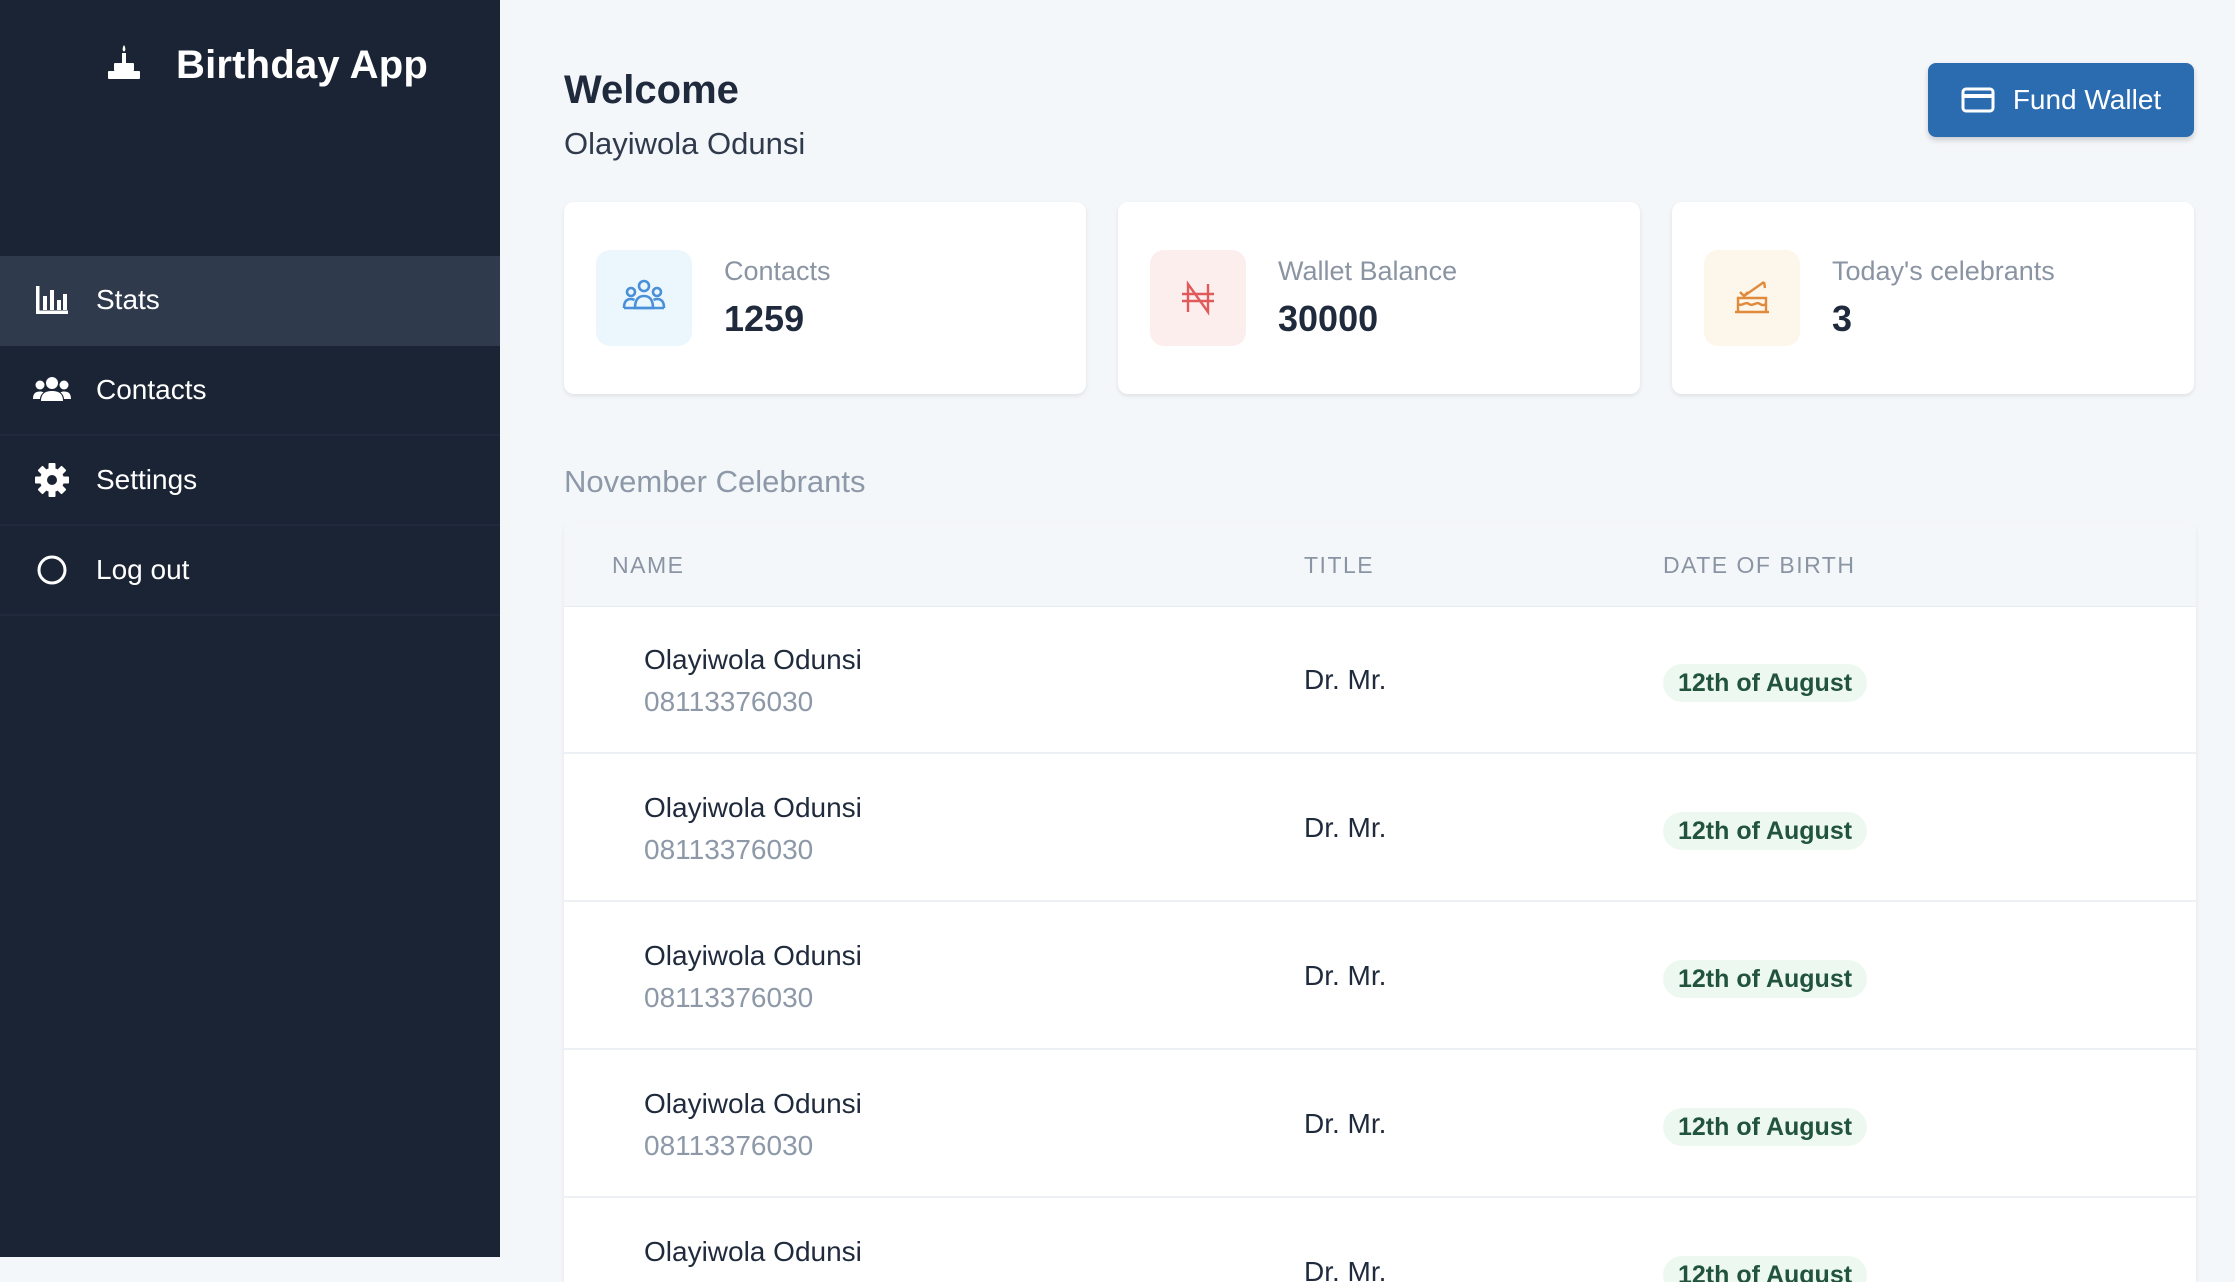  I want to click on column-header-title: TITLE, so click(1339, 565).